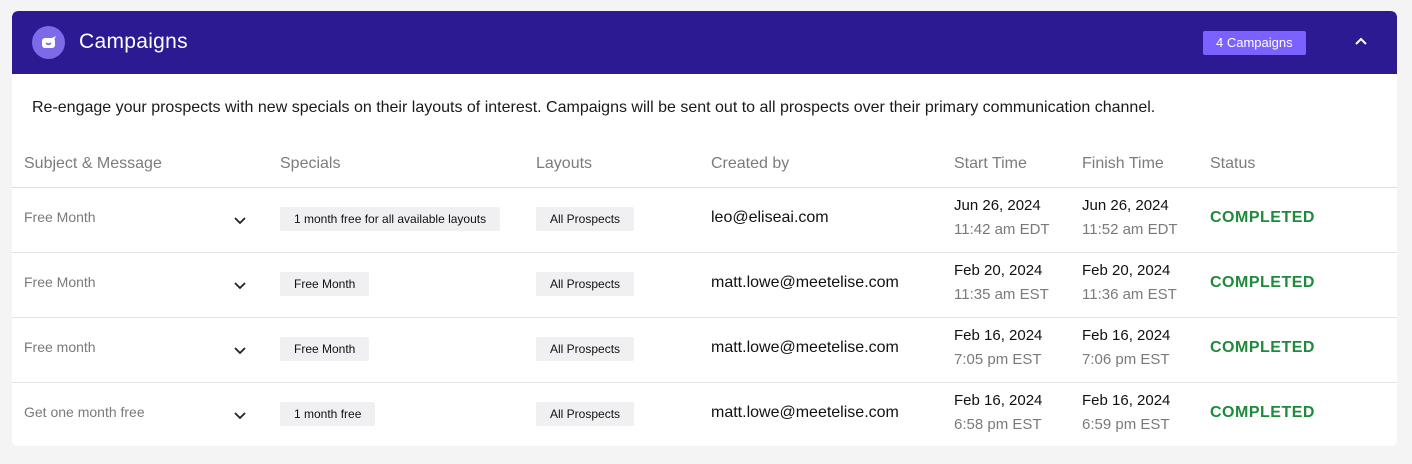 The image size is (1412, 464). What do you see at coordinates (750, 163) in the screenshot?
I see `col-created-by: Created by` at bounding box center [750, 163].